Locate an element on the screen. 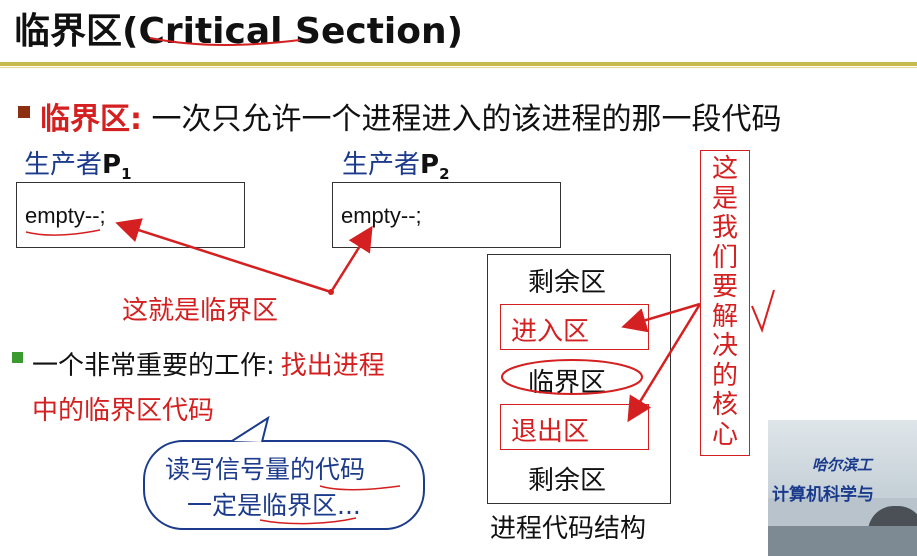 This screenshot has width=917, height=556. producer-p2-label: 生产者P2 is located at coordinates (396, 163).